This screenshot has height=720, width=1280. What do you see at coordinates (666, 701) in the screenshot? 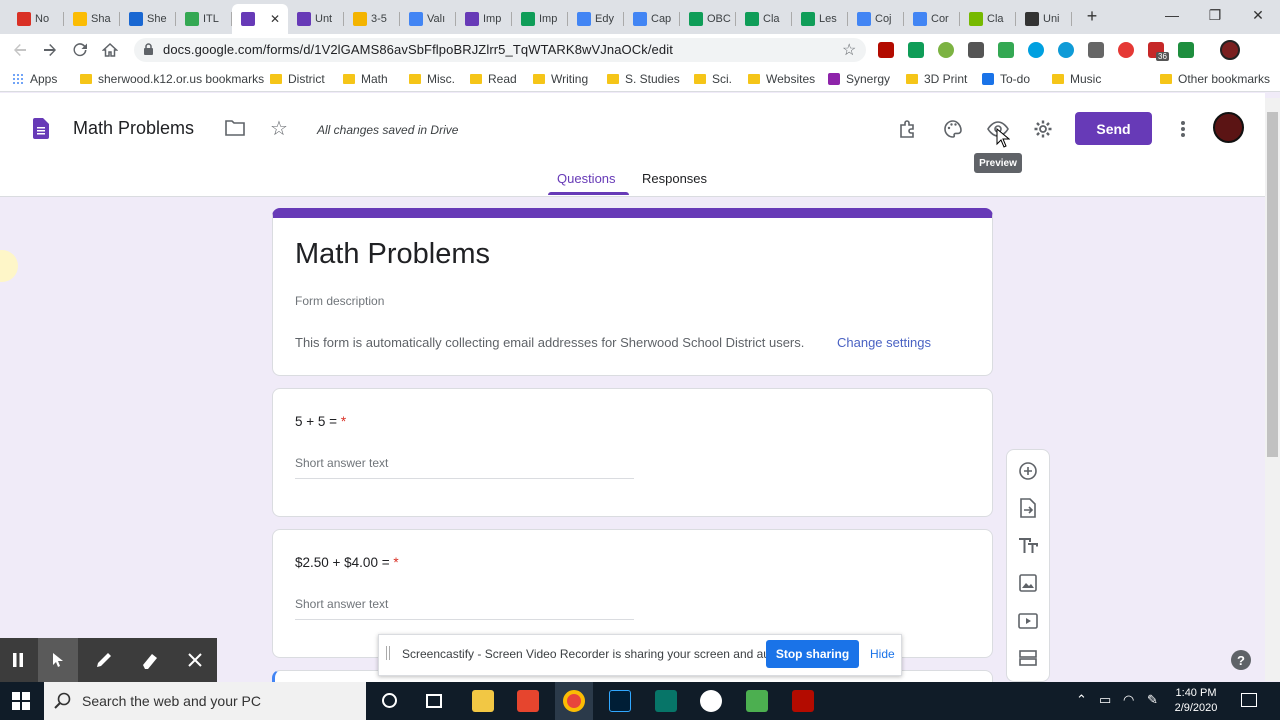
I see `publisher-icon` at bounding box center [666, 701].